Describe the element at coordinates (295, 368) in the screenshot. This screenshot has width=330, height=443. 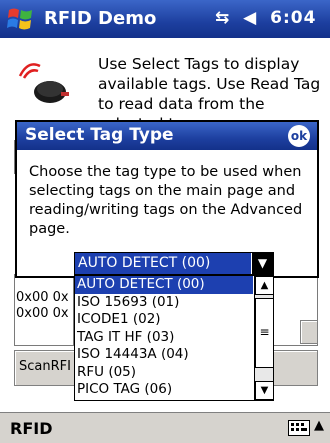
I see `advanced-button` at that location.